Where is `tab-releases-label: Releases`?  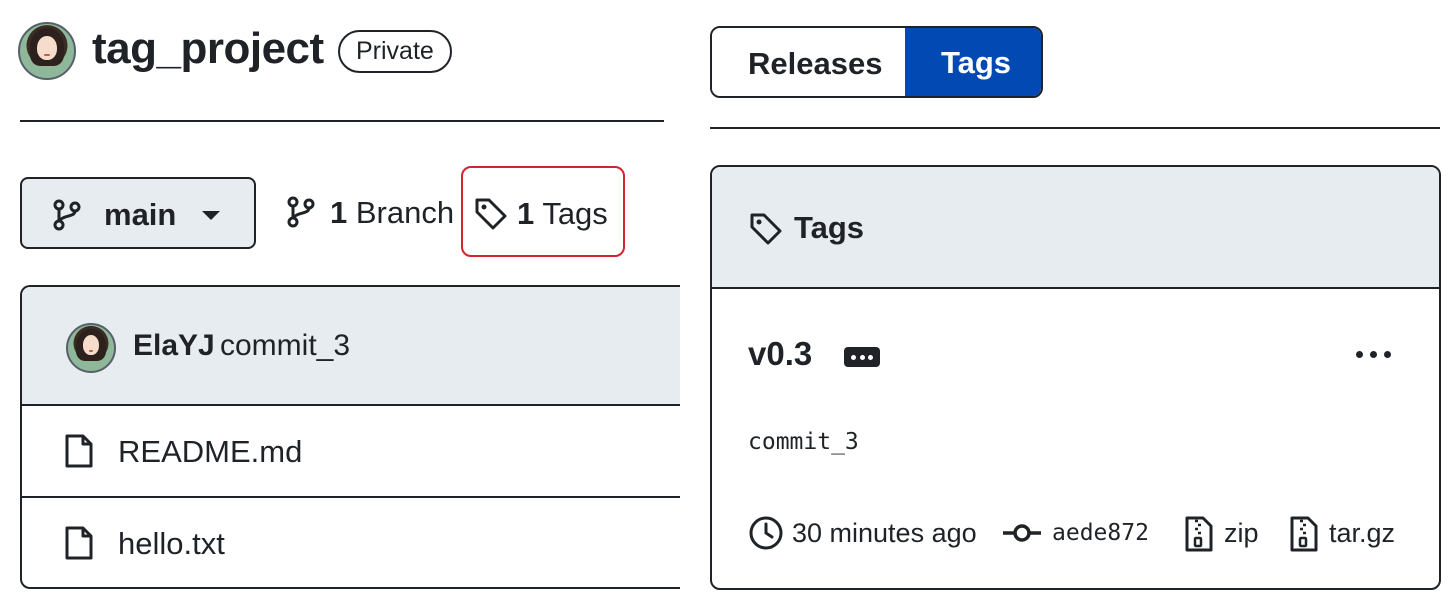 tab-releases-label: Releases is located at coordinates (815, 63).